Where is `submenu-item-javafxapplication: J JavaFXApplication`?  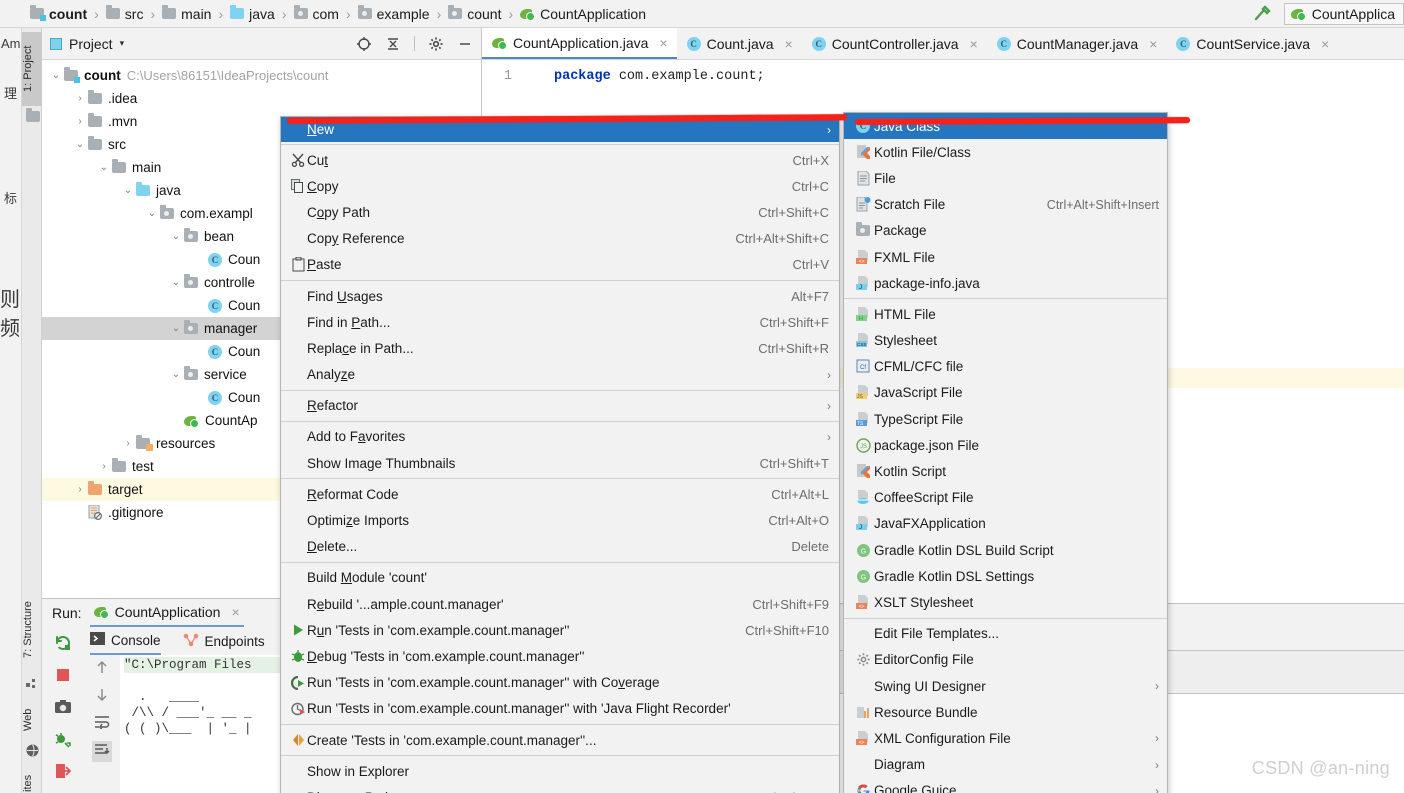 submenu-item-javafxapplication: J JavaFXApplication is located at coordinates (1005, 524).